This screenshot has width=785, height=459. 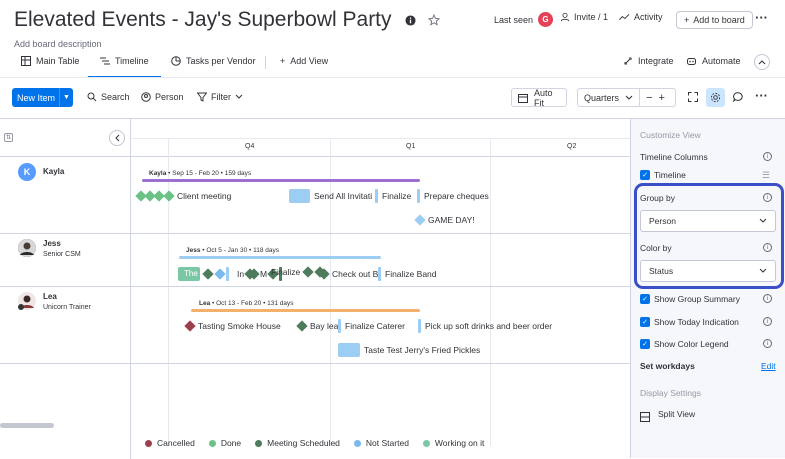 I want to click on search-label: Search, so click(x=115, y=97).